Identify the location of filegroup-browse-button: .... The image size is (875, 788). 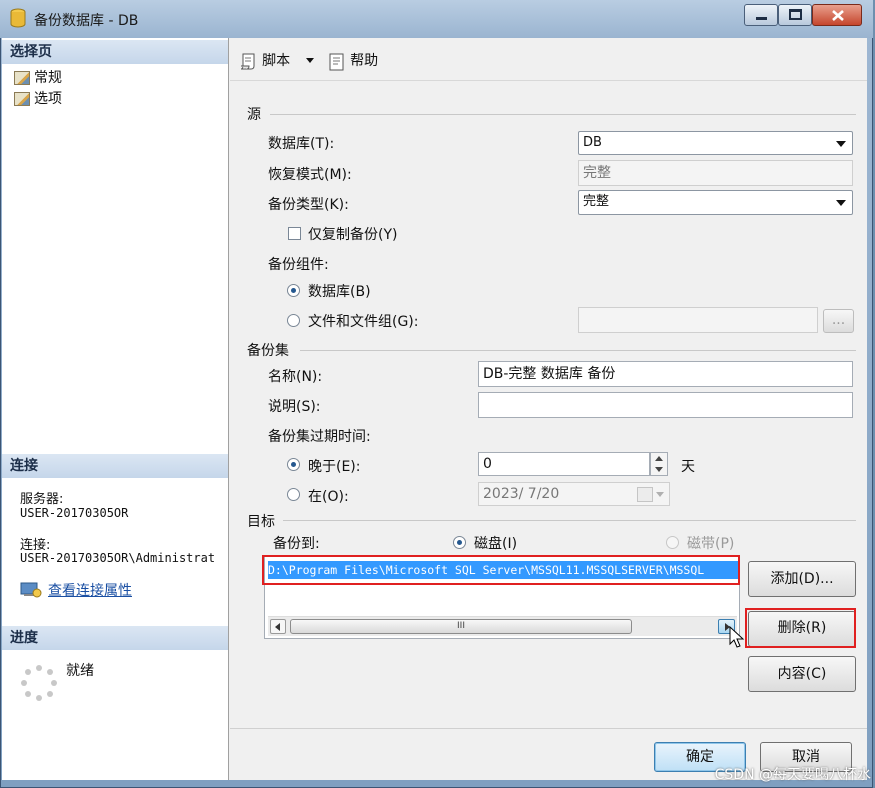
(838, 321).